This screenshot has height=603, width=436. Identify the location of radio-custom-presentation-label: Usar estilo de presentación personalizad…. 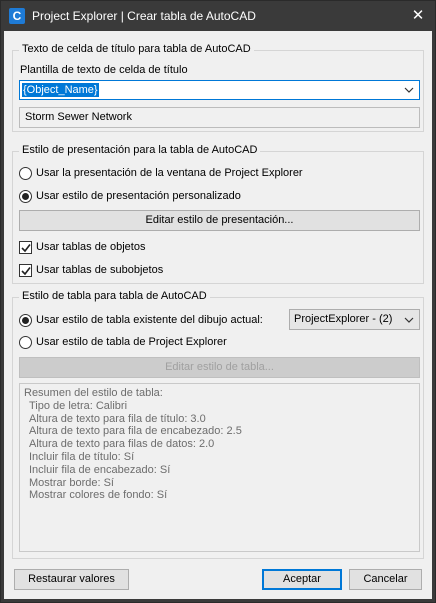
(138, 196).